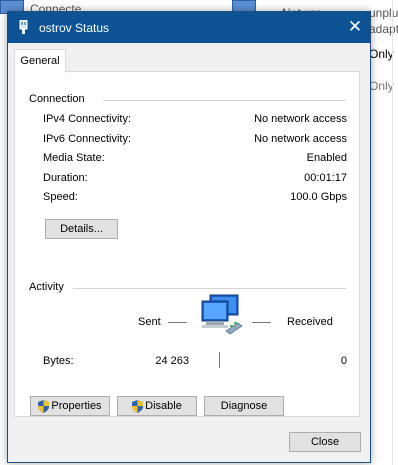 The height and width of the screenshot is (465, 398). Describe the element at coordinates (58, 361) in the screenshot. I see `bytes-label: Bytes:` at that location.